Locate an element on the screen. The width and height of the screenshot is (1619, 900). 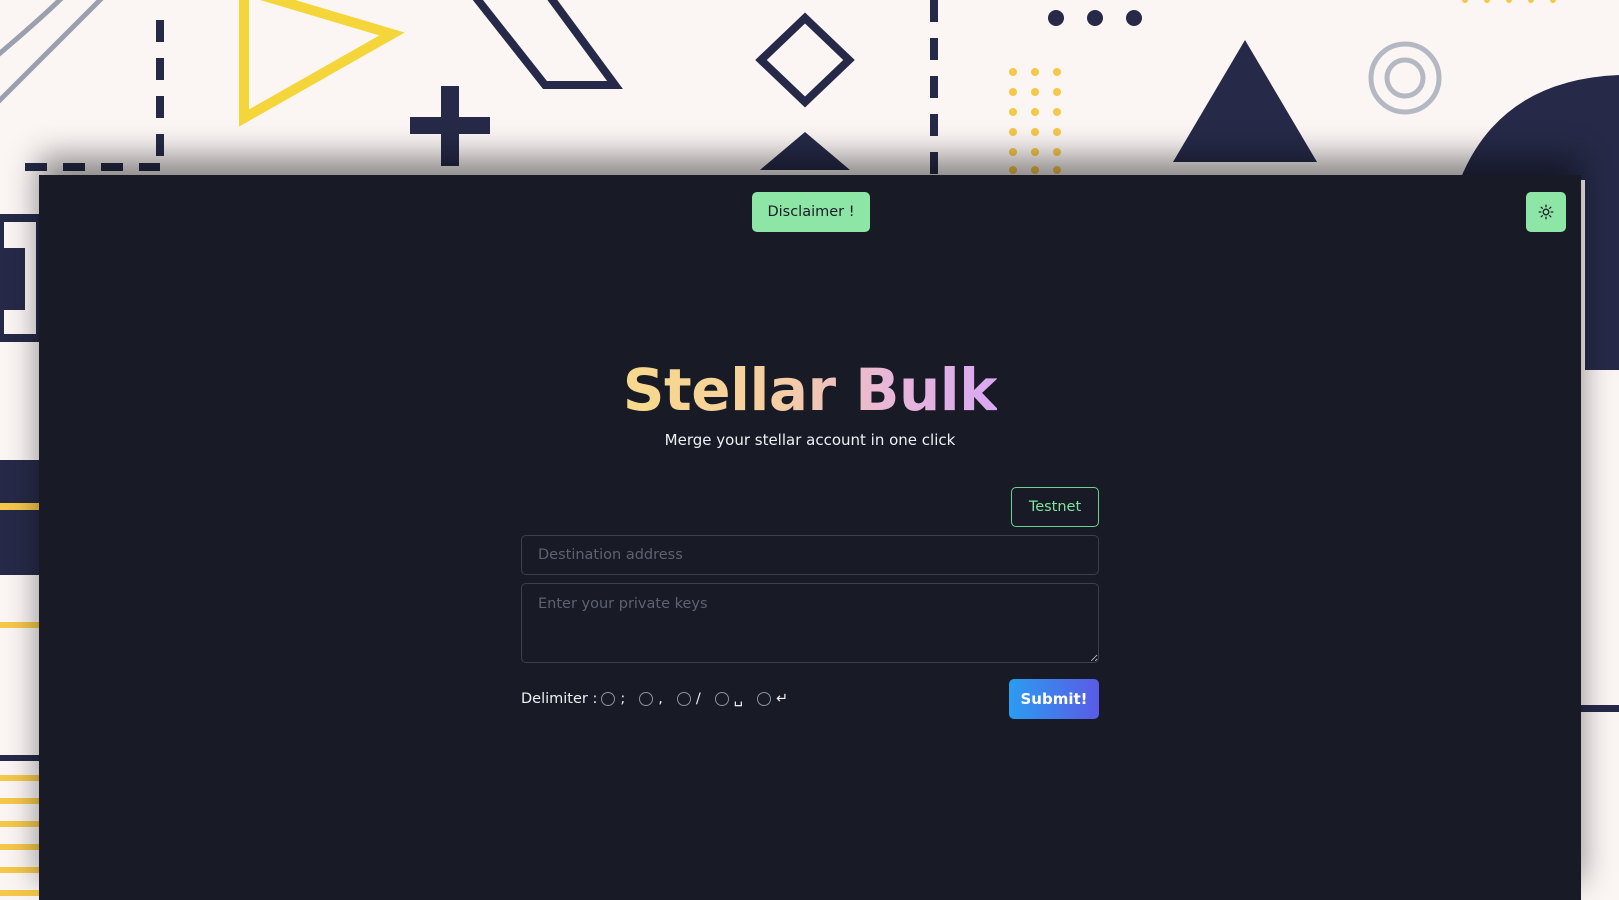
network-row: Testnet is located at coordinates (810, 507).